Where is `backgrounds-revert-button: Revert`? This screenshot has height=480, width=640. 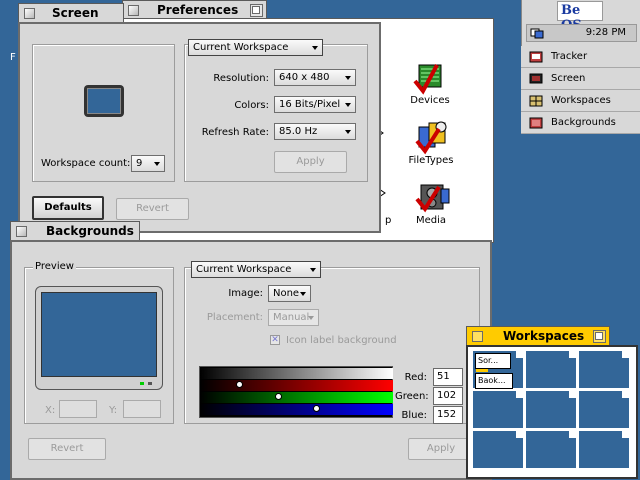 backgrounds-revert-button: Revert is located at coordinates (67, 449).